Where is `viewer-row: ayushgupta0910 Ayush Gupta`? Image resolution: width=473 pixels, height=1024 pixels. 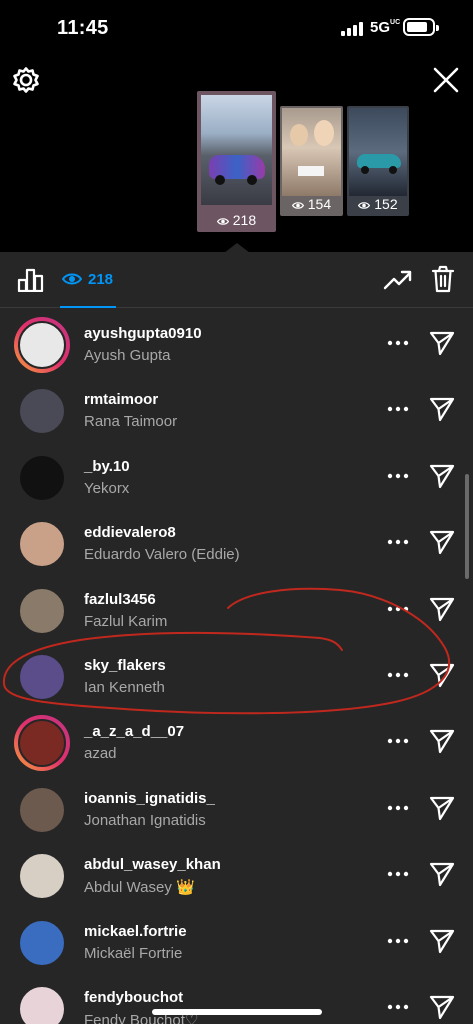
viewer-row: ayushgupta0910 Ayush Gupta is located at coordinates (236, 350).